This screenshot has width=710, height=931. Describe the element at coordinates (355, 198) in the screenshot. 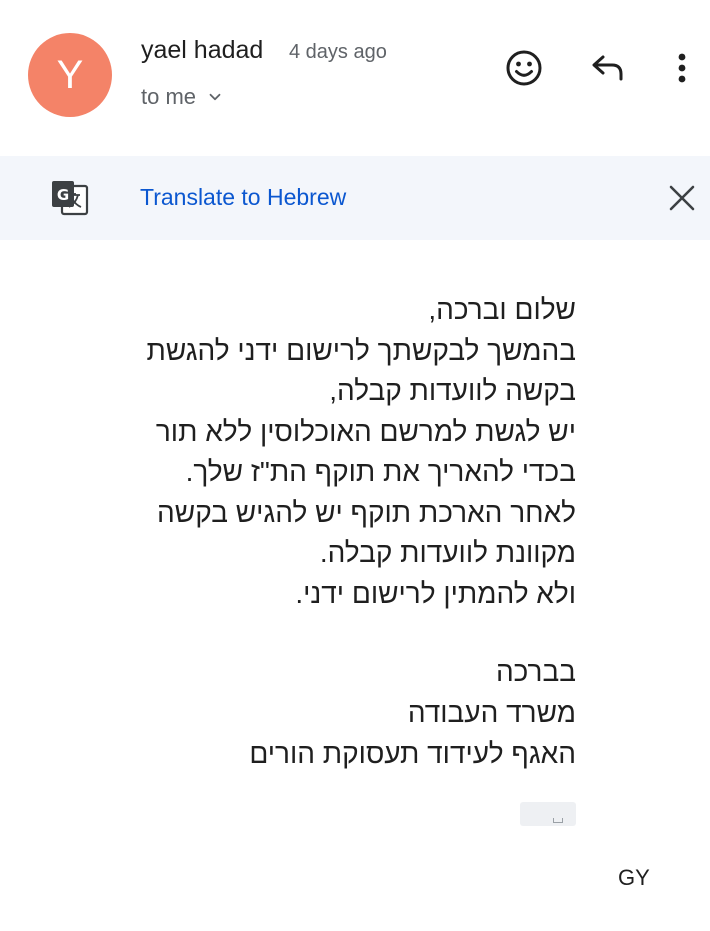

I see `translate-bar: G Translate to Hebrew` at that location.